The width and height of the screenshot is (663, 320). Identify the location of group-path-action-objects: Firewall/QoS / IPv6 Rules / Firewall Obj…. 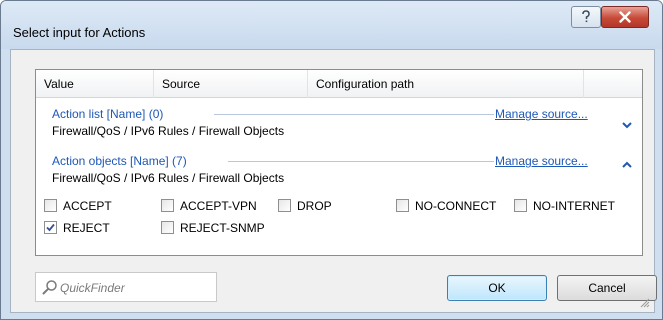
(168, 178).